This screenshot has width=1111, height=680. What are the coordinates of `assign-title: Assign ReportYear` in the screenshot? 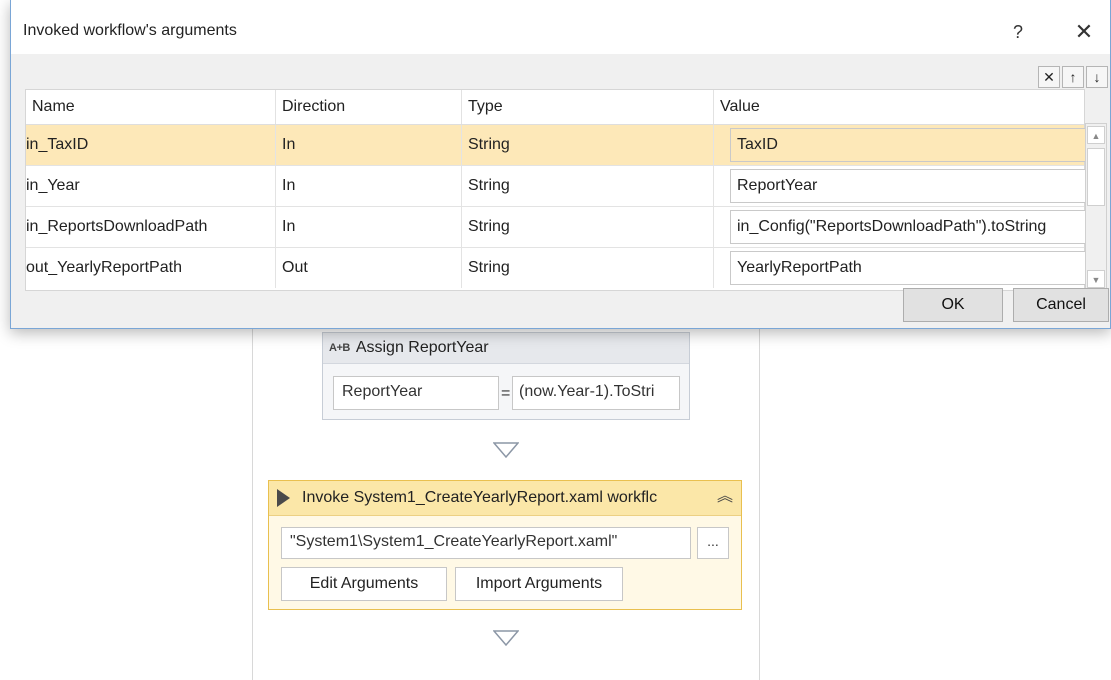 It's located at (422, 347).